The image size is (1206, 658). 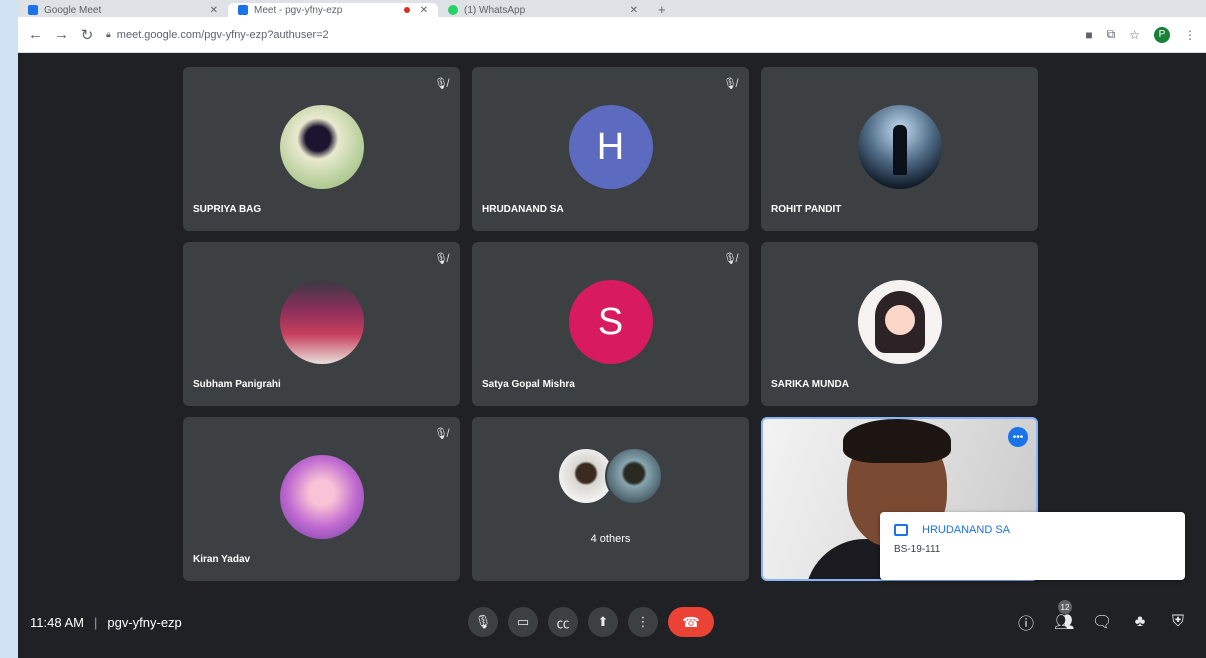 I want to click on captions-button: ㏄, so click(x=563, y=622).